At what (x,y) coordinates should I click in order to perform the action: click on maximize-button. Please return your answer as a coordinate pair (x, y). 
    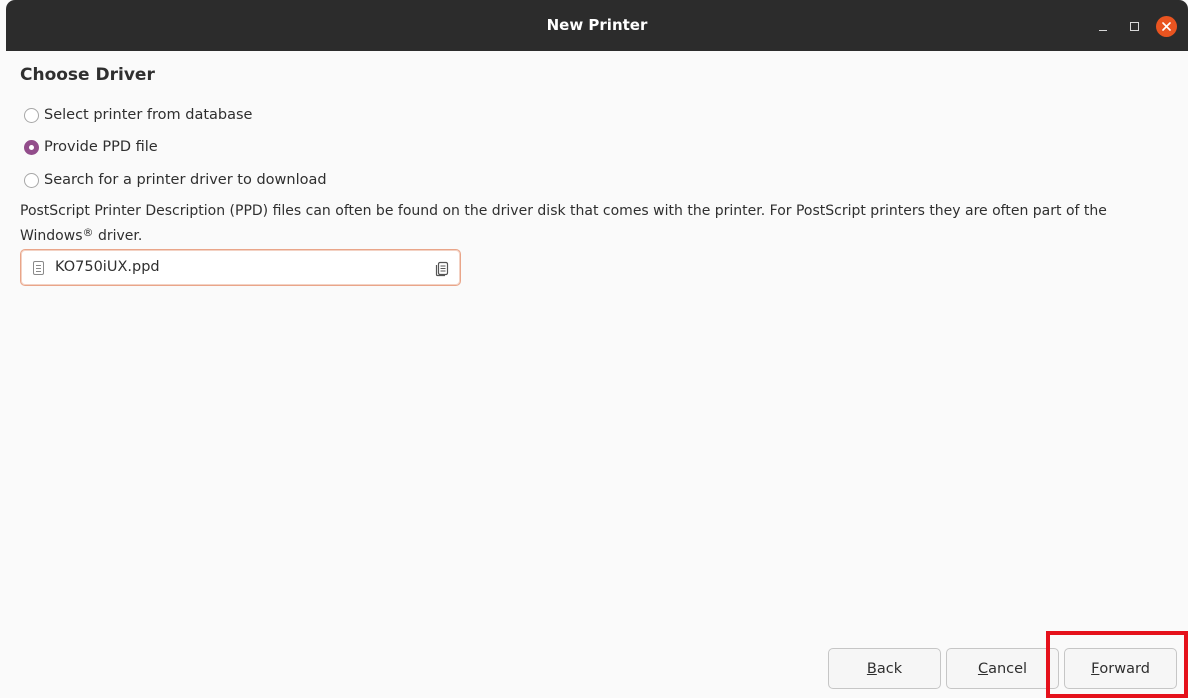
    Looking at the image, I should click on (1134, 26).